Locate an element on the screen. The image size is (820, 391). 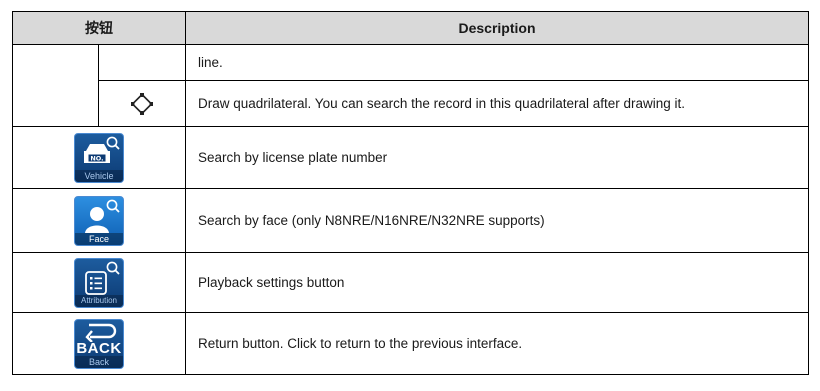
face-search-button: Face is located at coordinates (99, 220).